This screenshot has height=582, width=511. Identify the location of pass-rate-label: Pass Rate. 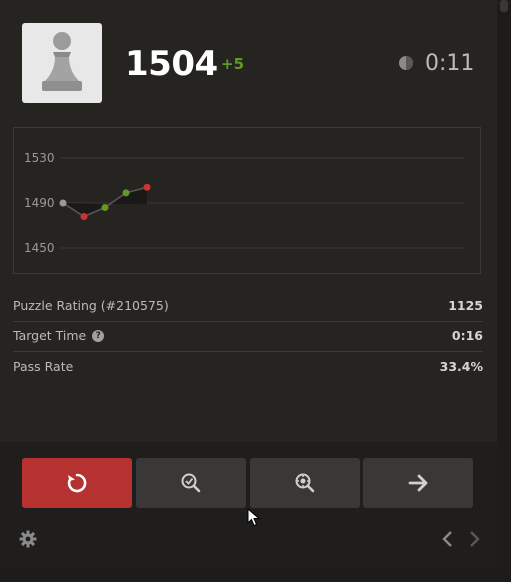
(43, 366).